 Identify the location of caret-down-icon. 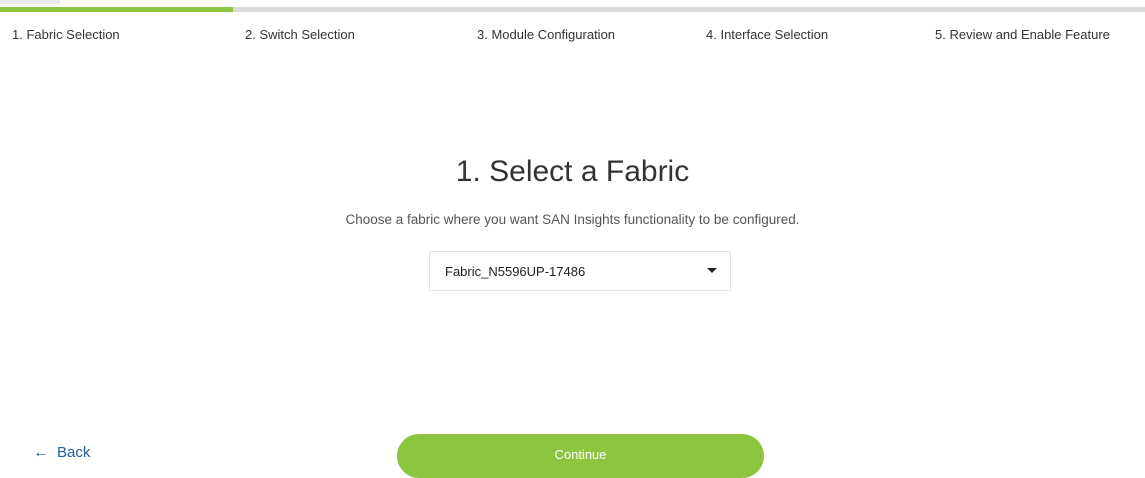
(712, 270).